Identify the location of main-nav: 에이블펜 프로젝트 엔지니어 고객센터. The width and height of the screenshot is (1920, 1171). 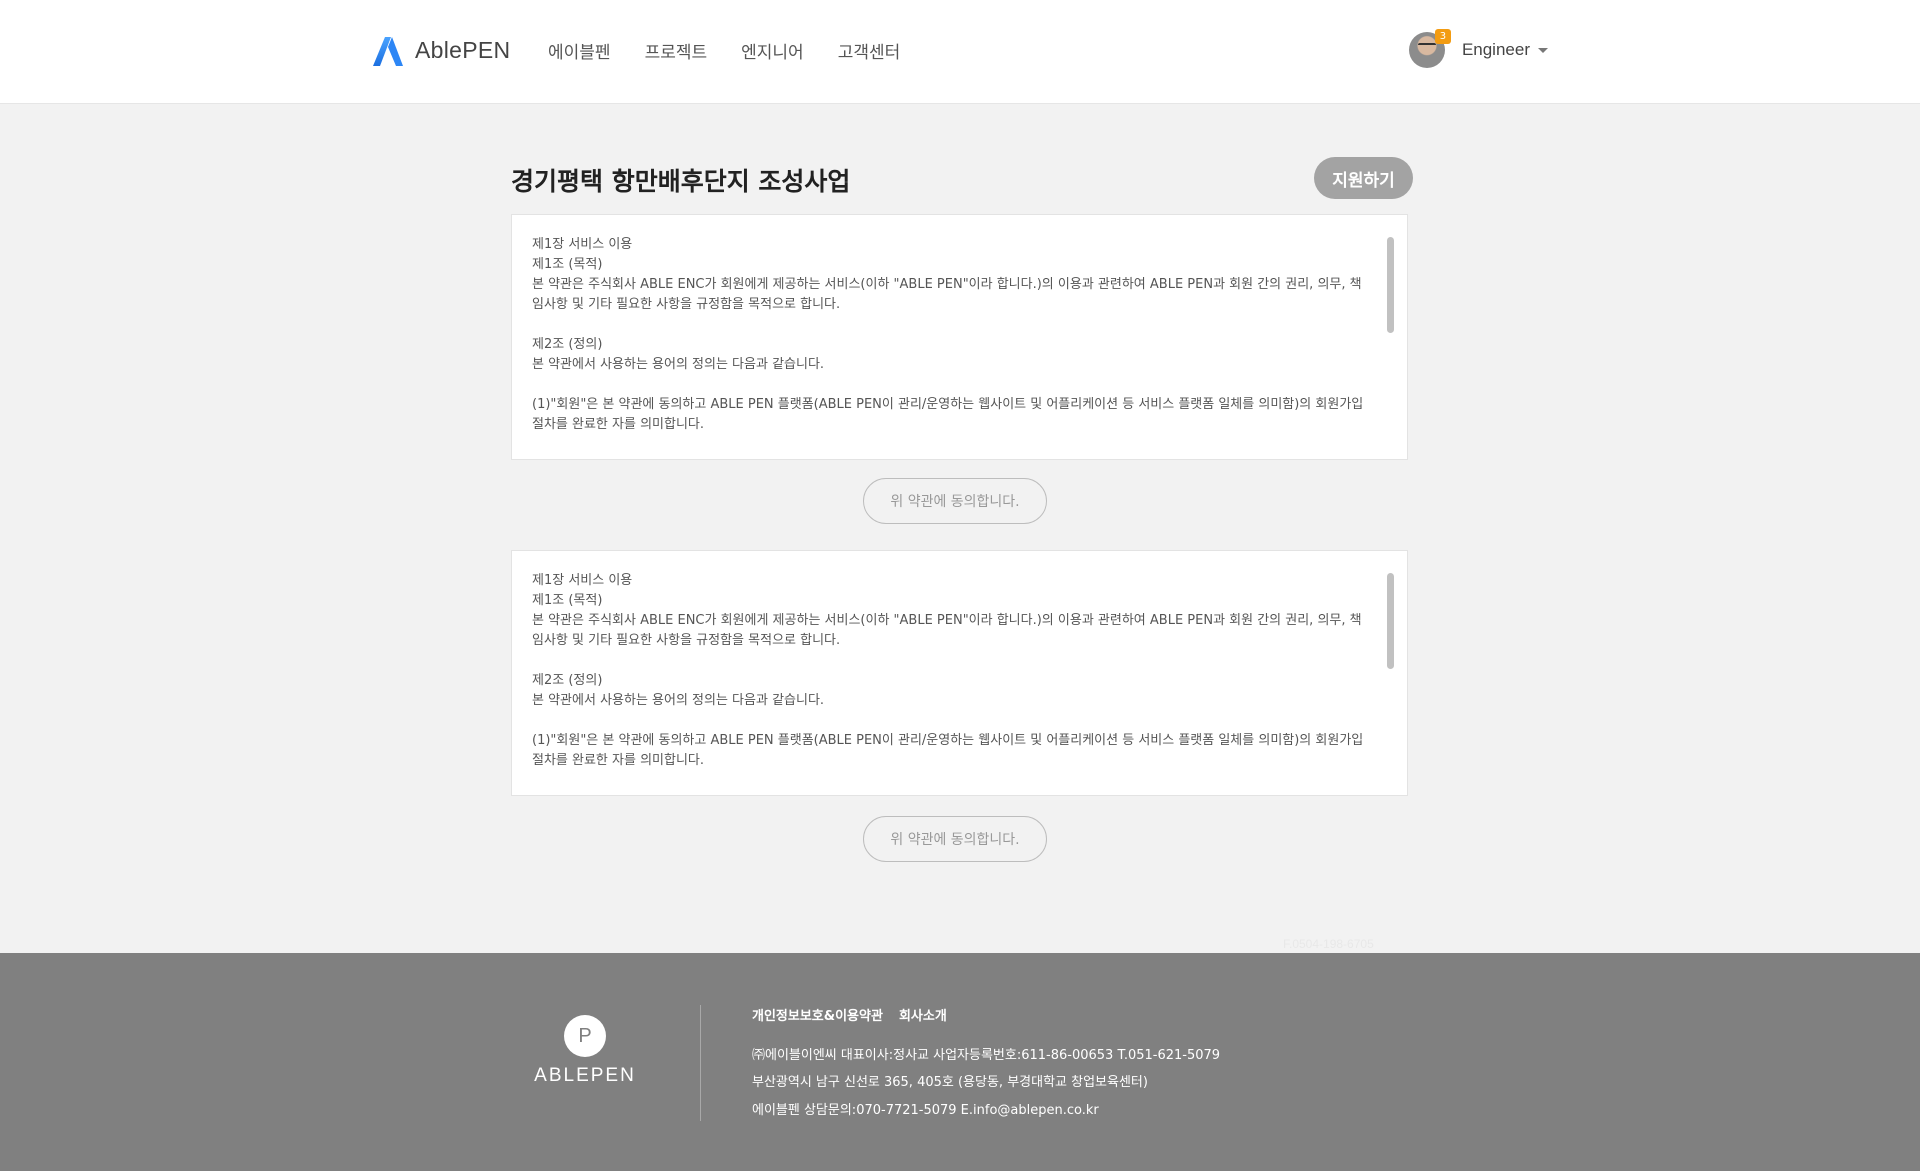
(724, 50).